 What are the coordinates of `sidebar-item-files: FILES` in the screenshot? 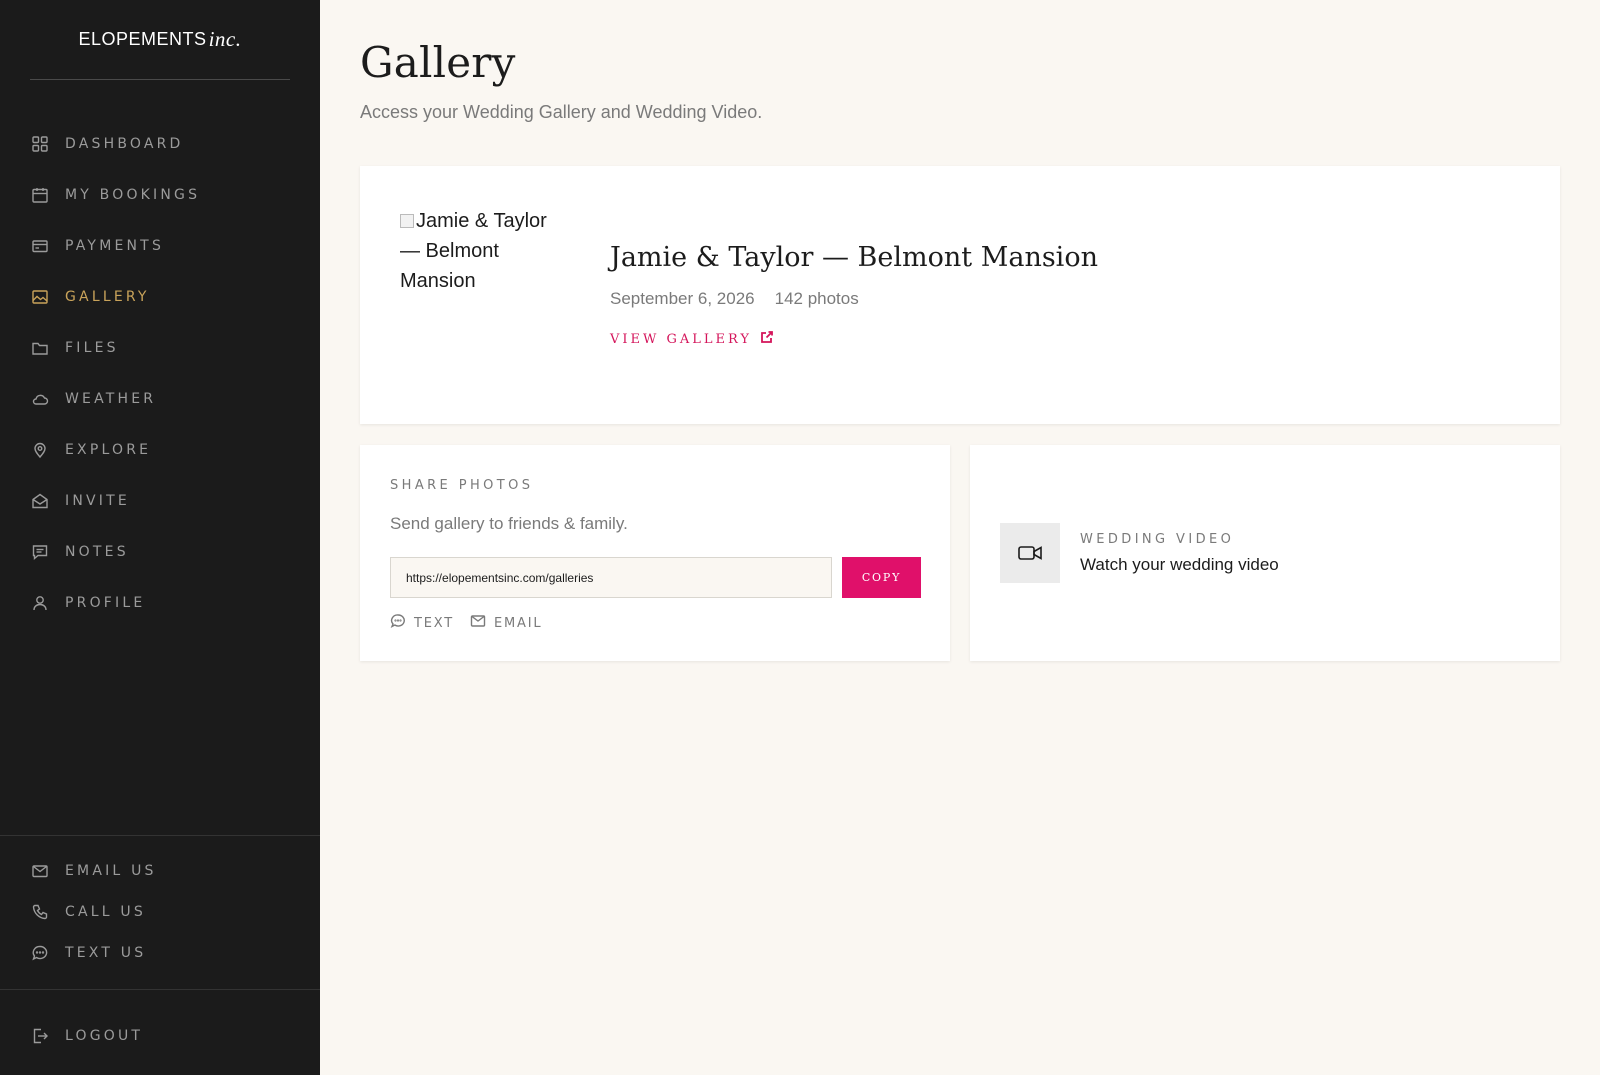 It's located at (160, 347).